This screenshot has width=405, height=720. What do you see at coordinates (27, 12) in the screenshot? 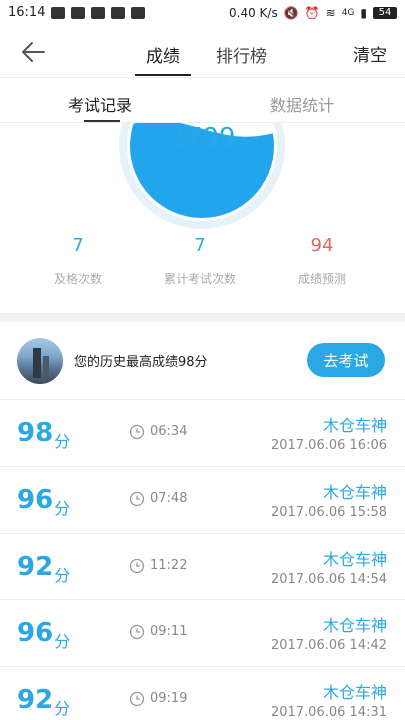
I see `status-time: 16:14` at bounding box center [27, 12].